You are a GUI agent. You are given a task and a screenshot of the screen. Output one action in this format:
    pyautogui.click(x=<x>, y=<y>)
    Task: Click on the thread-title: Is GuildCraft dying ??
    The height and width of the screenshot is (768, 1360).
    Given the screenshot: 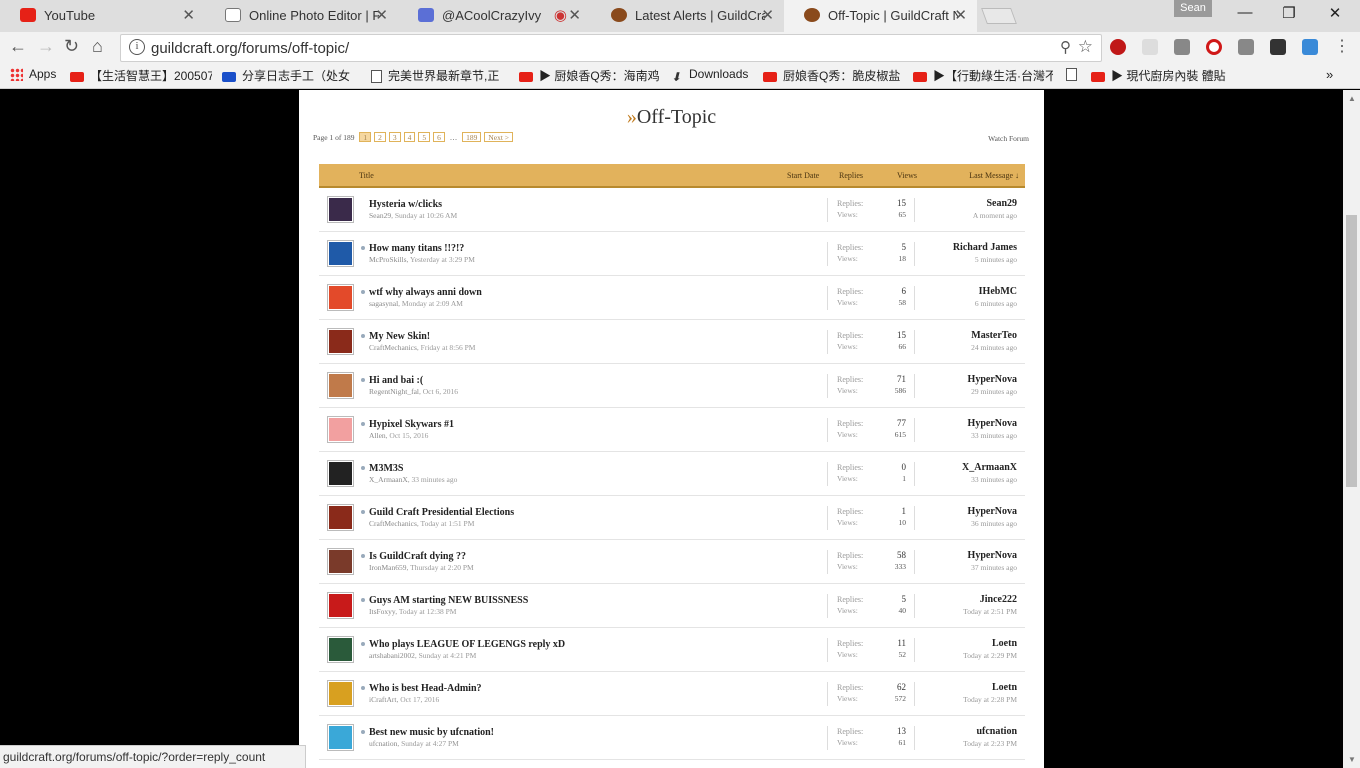 What is the action you would take?
    pyautogui.click(x=417, y=556)
    